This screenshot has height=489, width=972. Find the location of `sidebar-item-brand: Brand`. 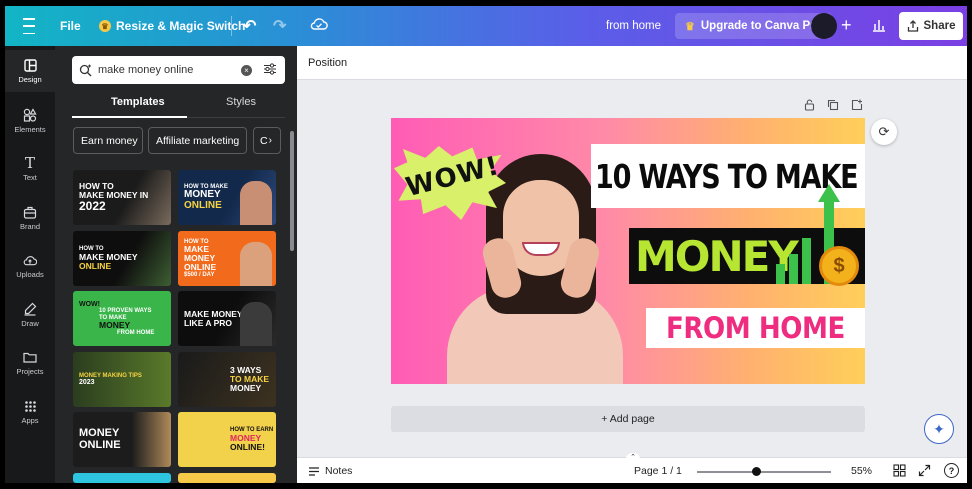

sidebar-item-brand: Brand is located at coordinates (30, 218).